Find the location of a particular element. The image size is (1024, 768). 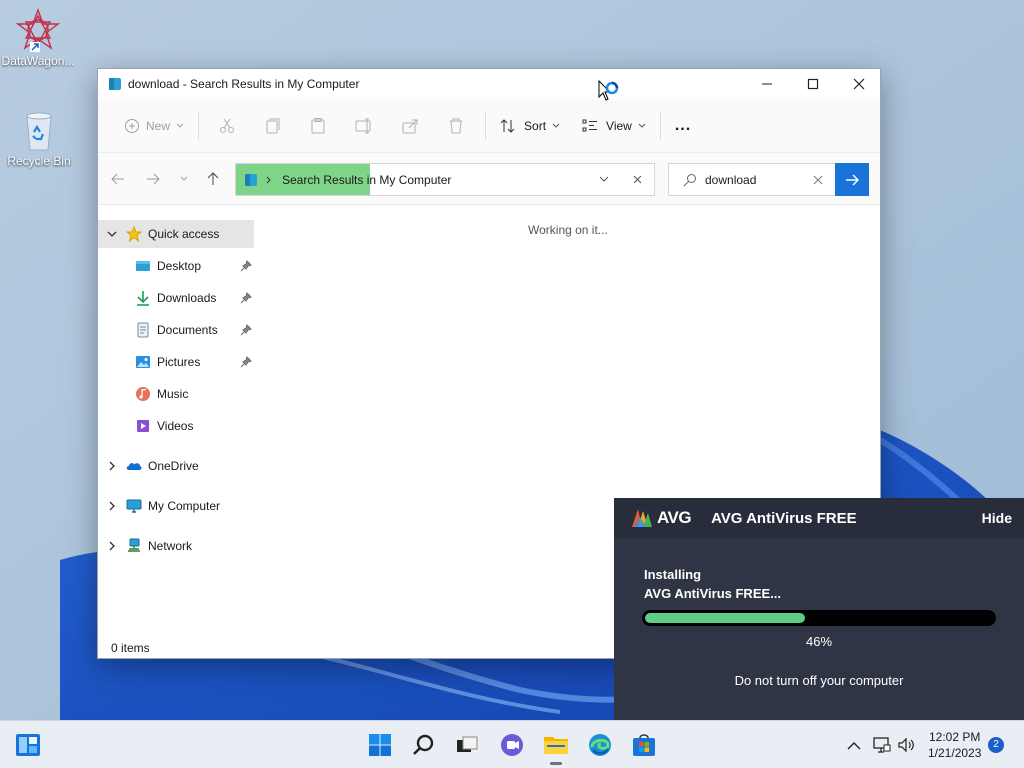

sort-button: Sort is located at coordinates (530, 126).